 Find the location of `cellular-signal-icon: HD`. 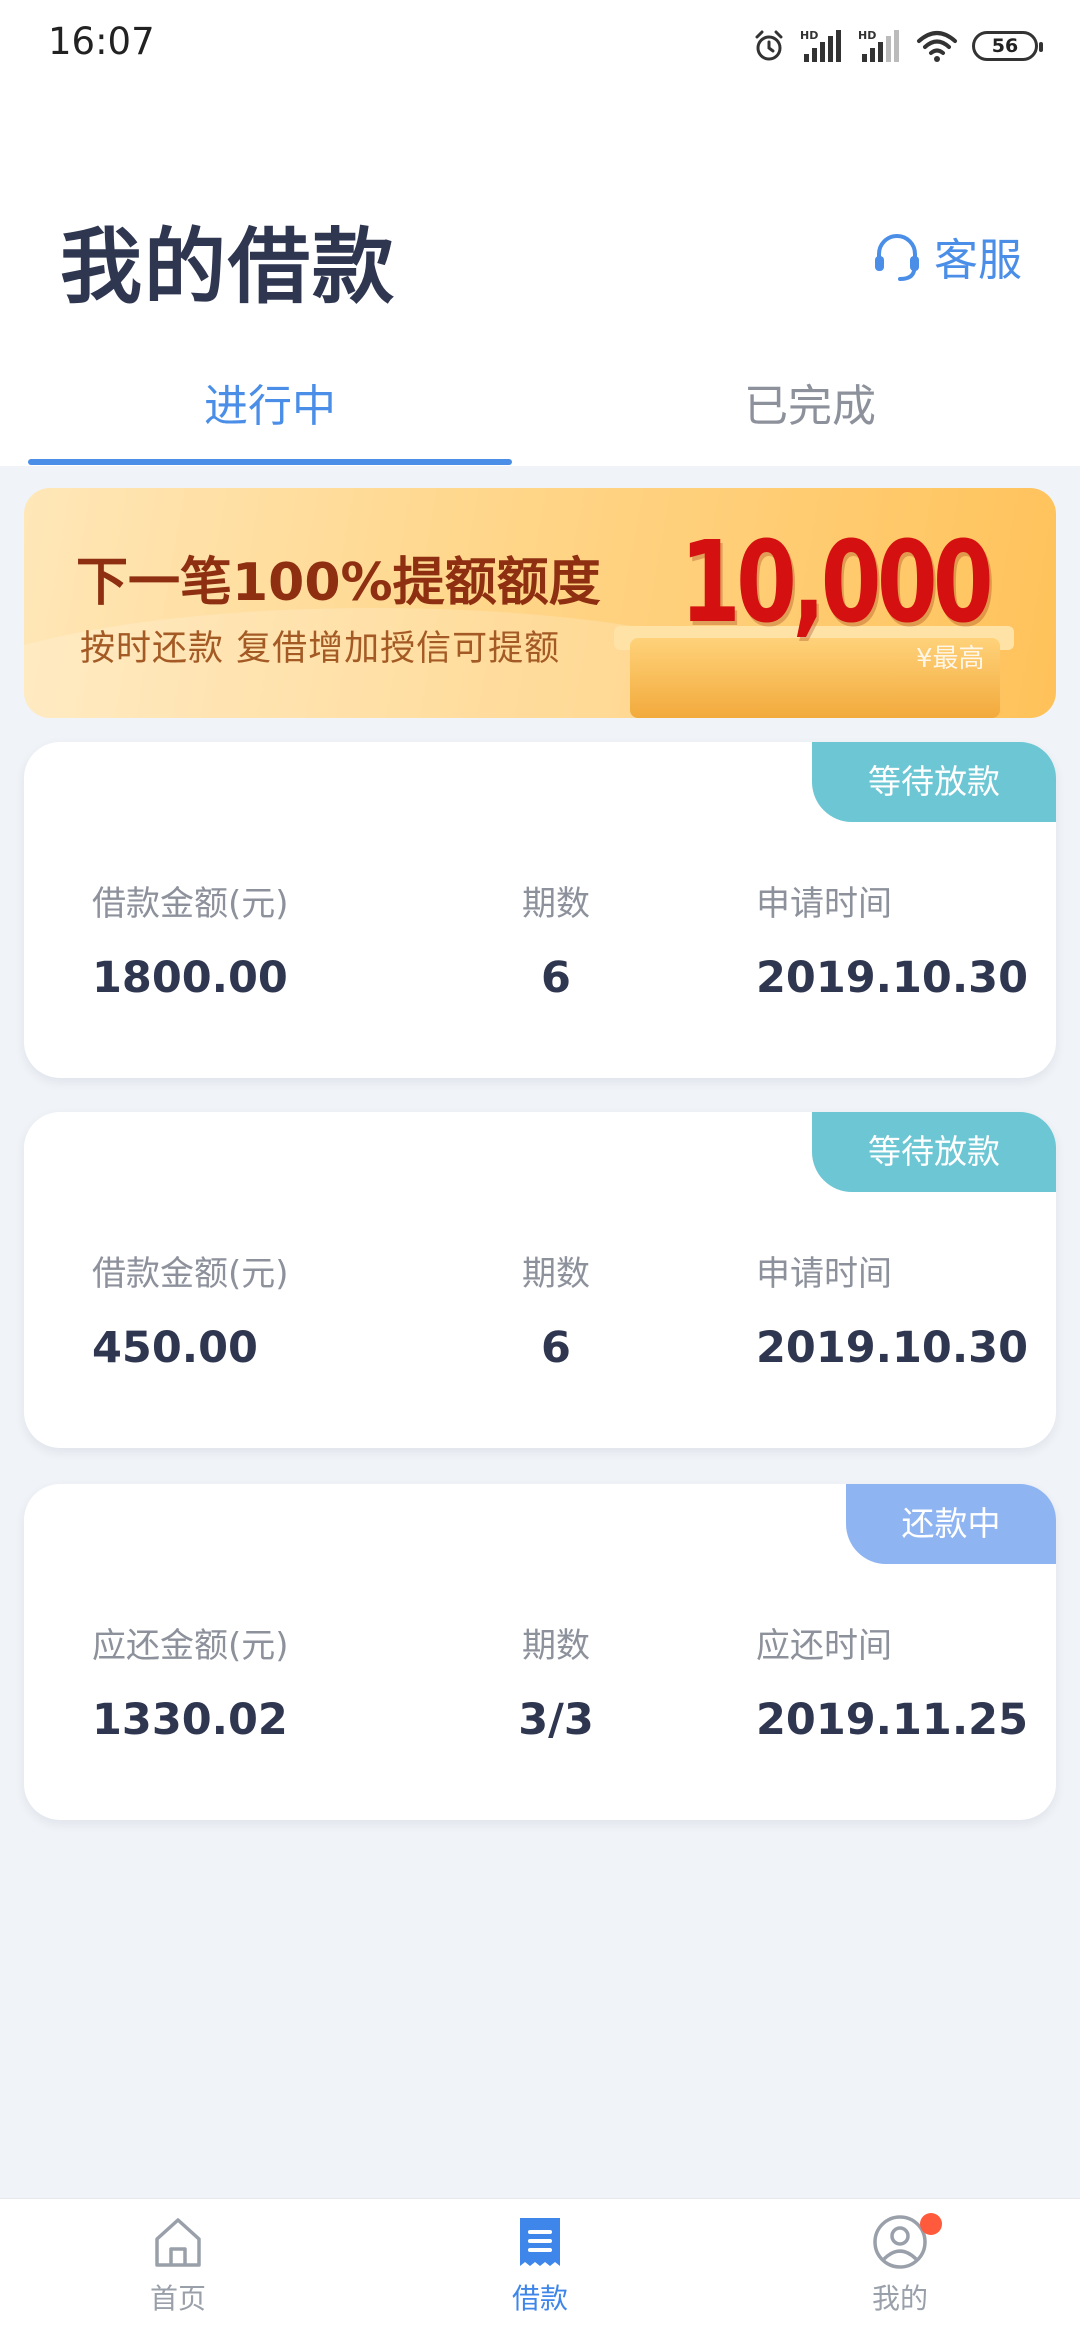

cellular-signal-icon: HD is located at coordinates (820, 45).